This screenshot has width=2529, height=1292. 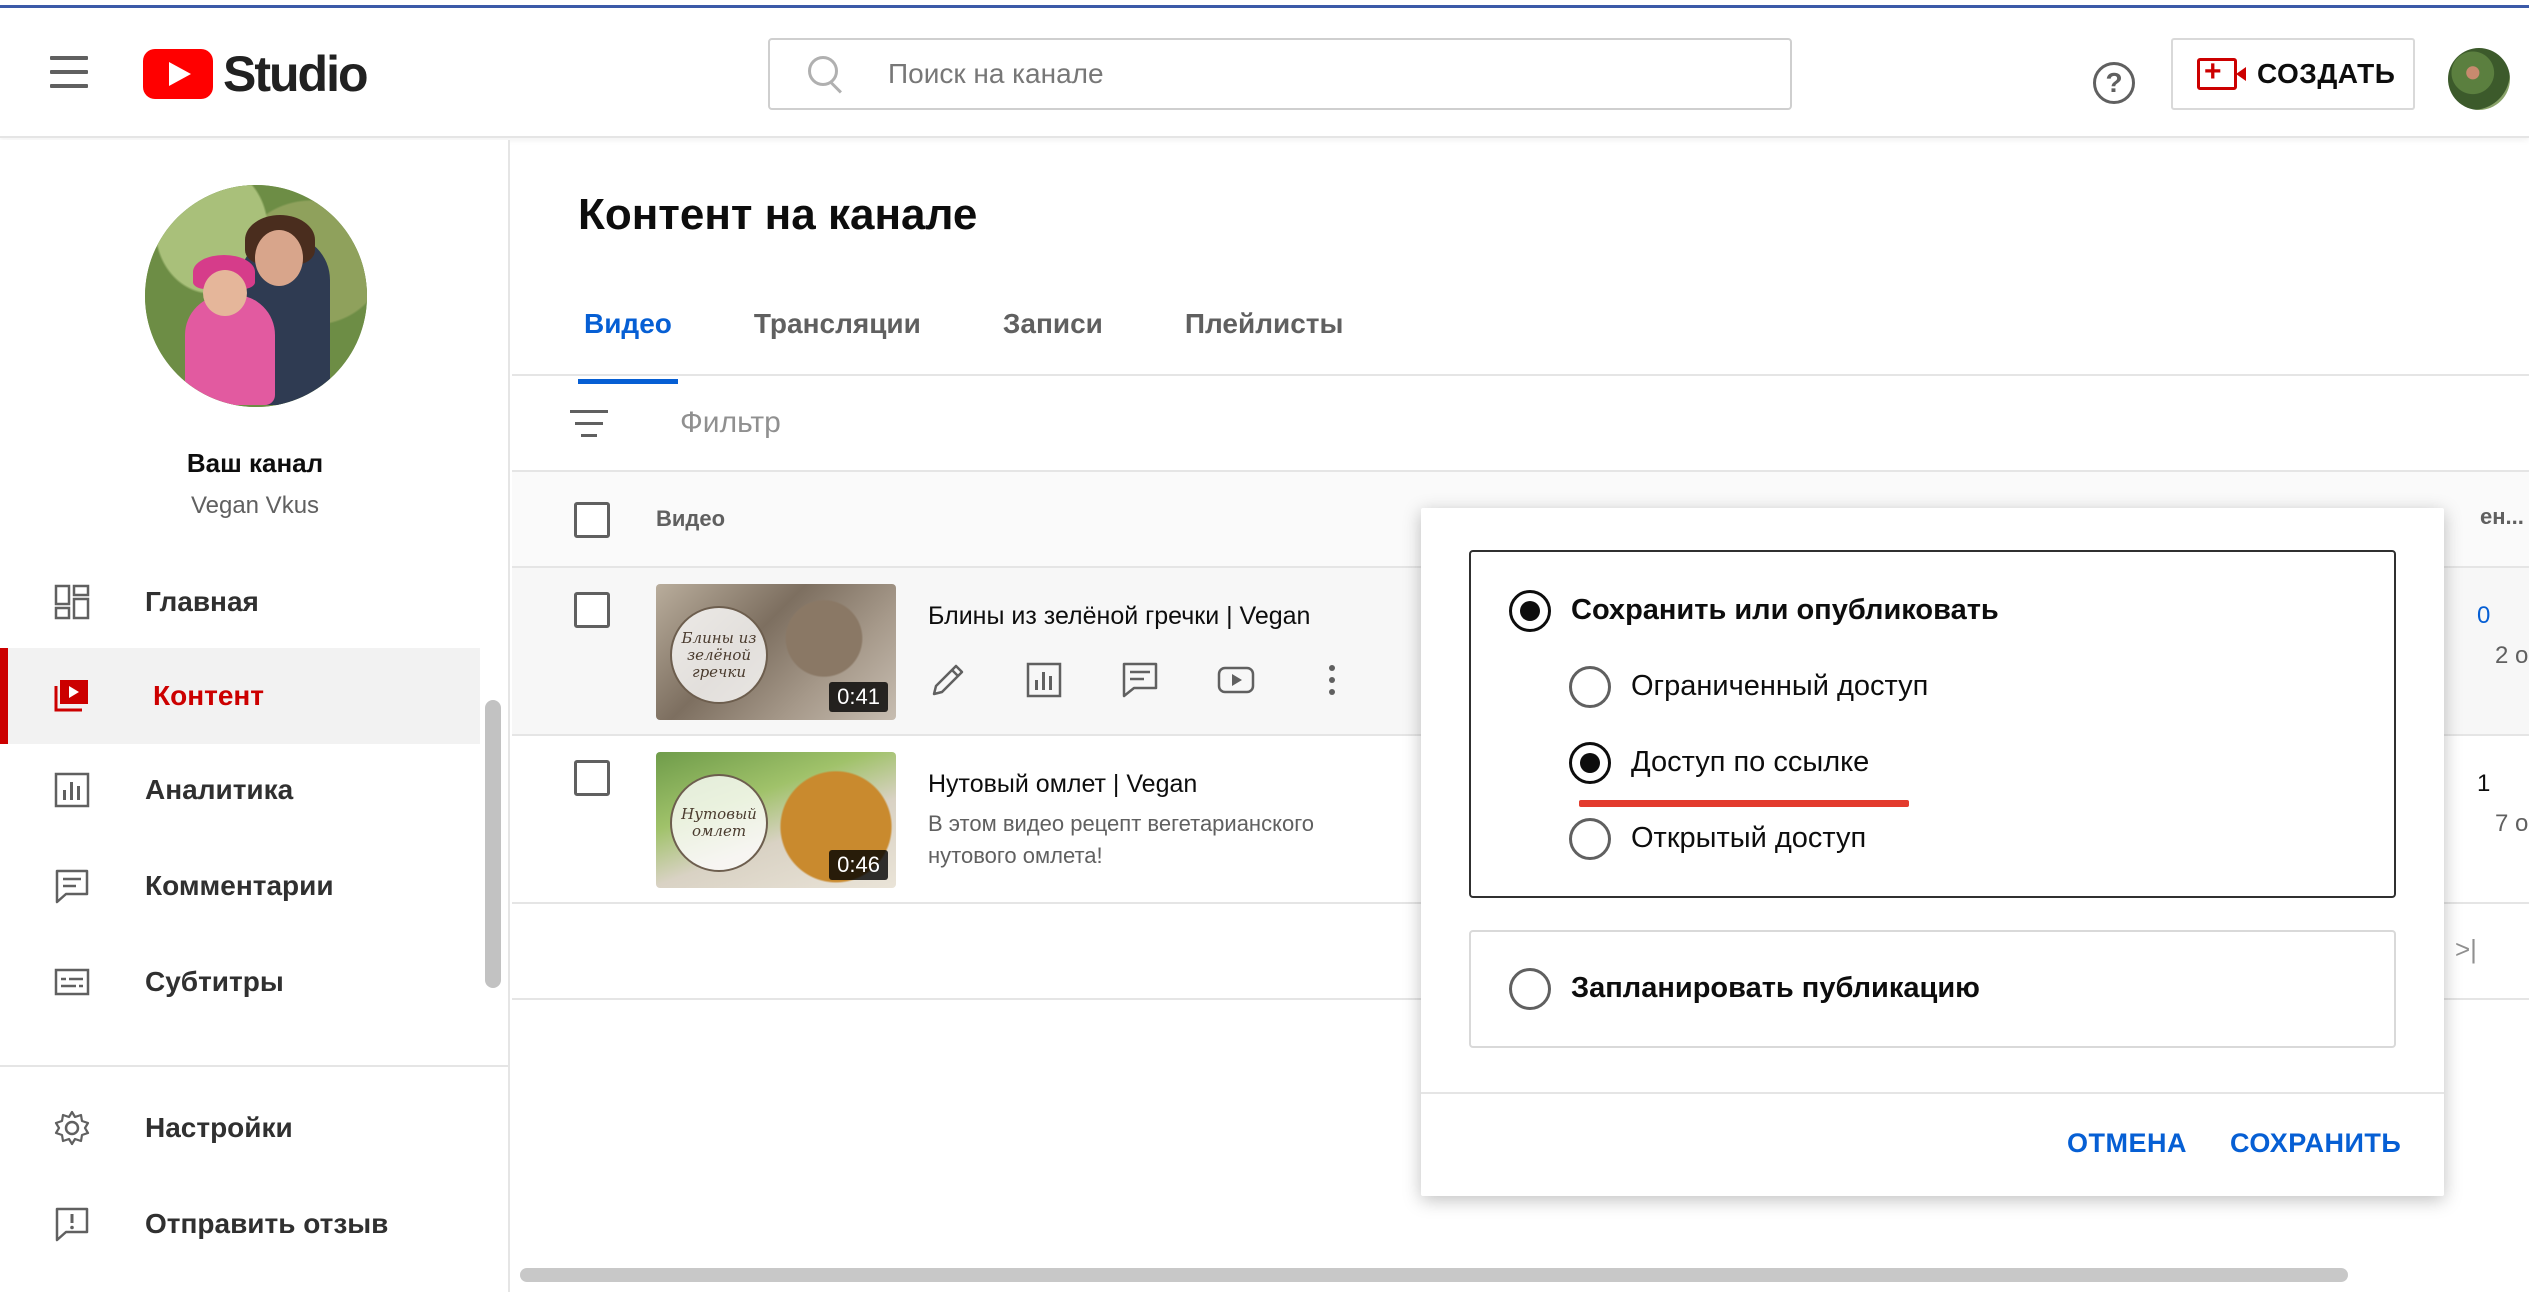 What do you see at coordinates (690, 519) in the screenshot?
I see `column-header-video: Видео` at bounding box center [690, 519].